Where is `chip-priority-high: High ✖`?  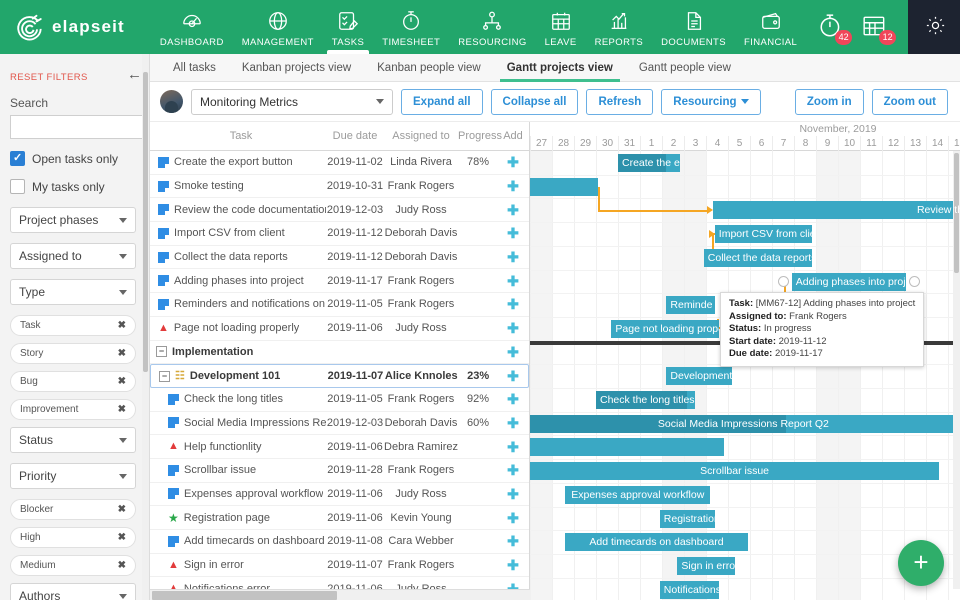 chip-priority-high: High ✖ is located at coordinates (73, 537).